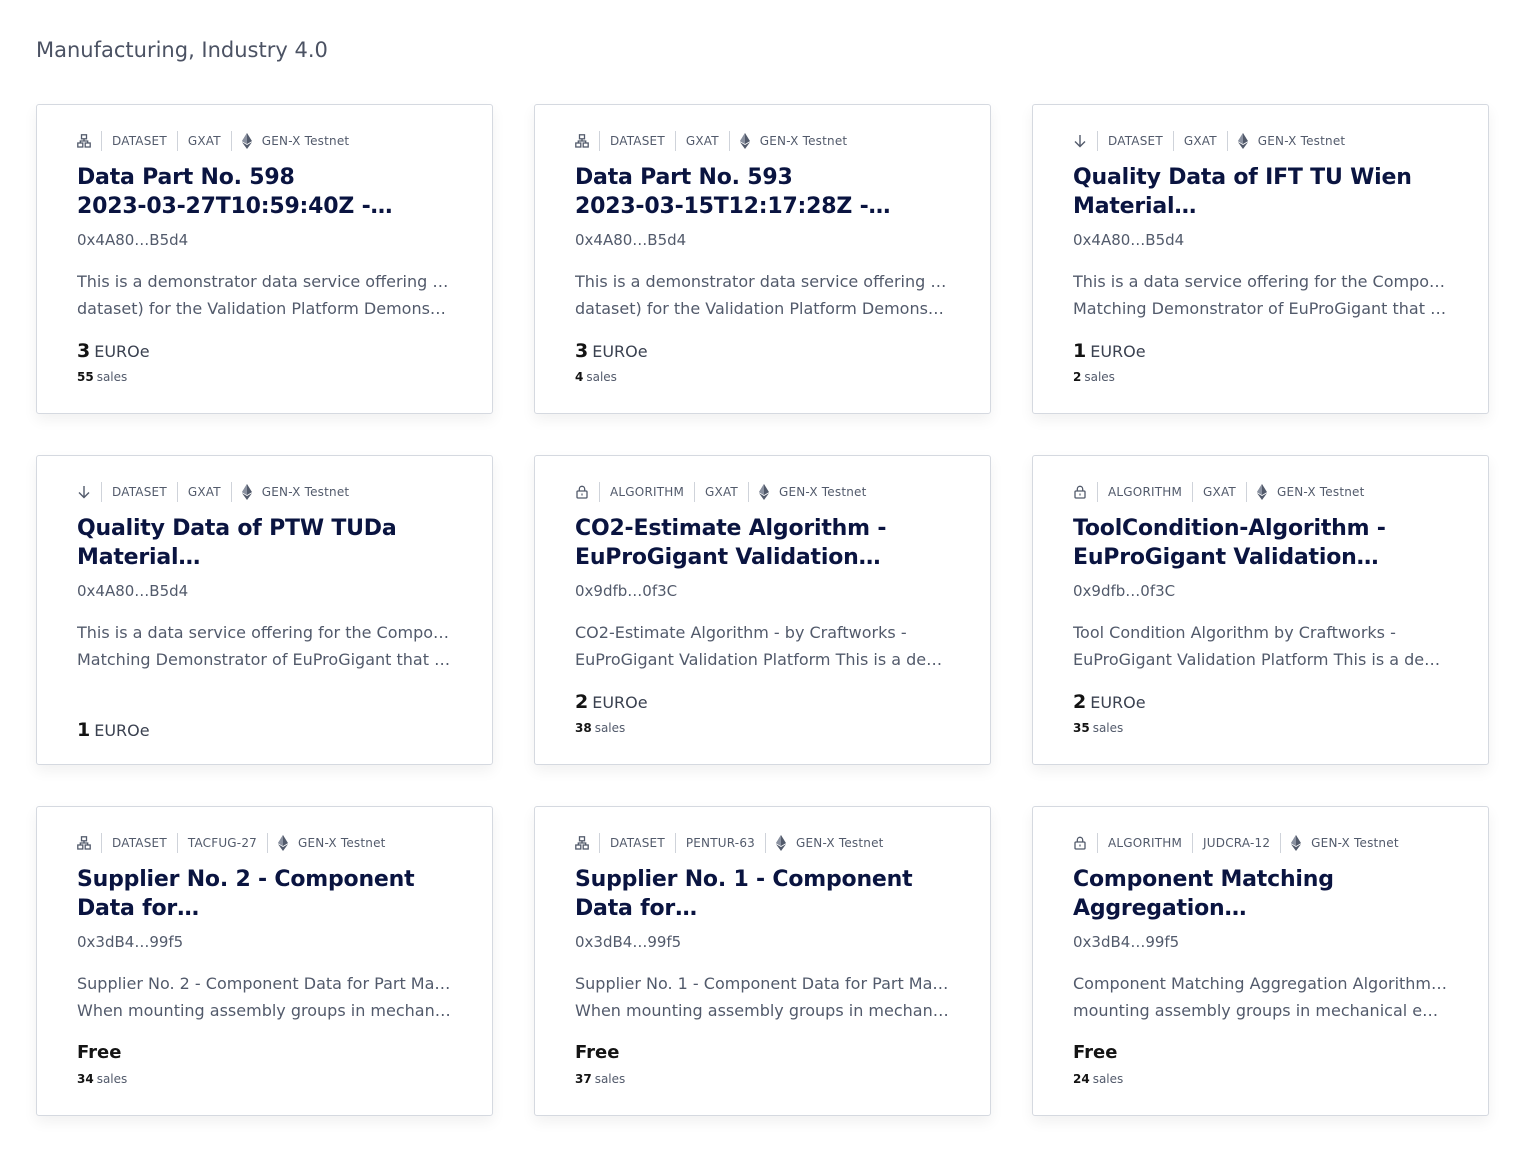 This screenshot has width=1532, height=1170. Describe the element at coordinates (582, 141) in the screenshot. I see `compute-icon` at that location.